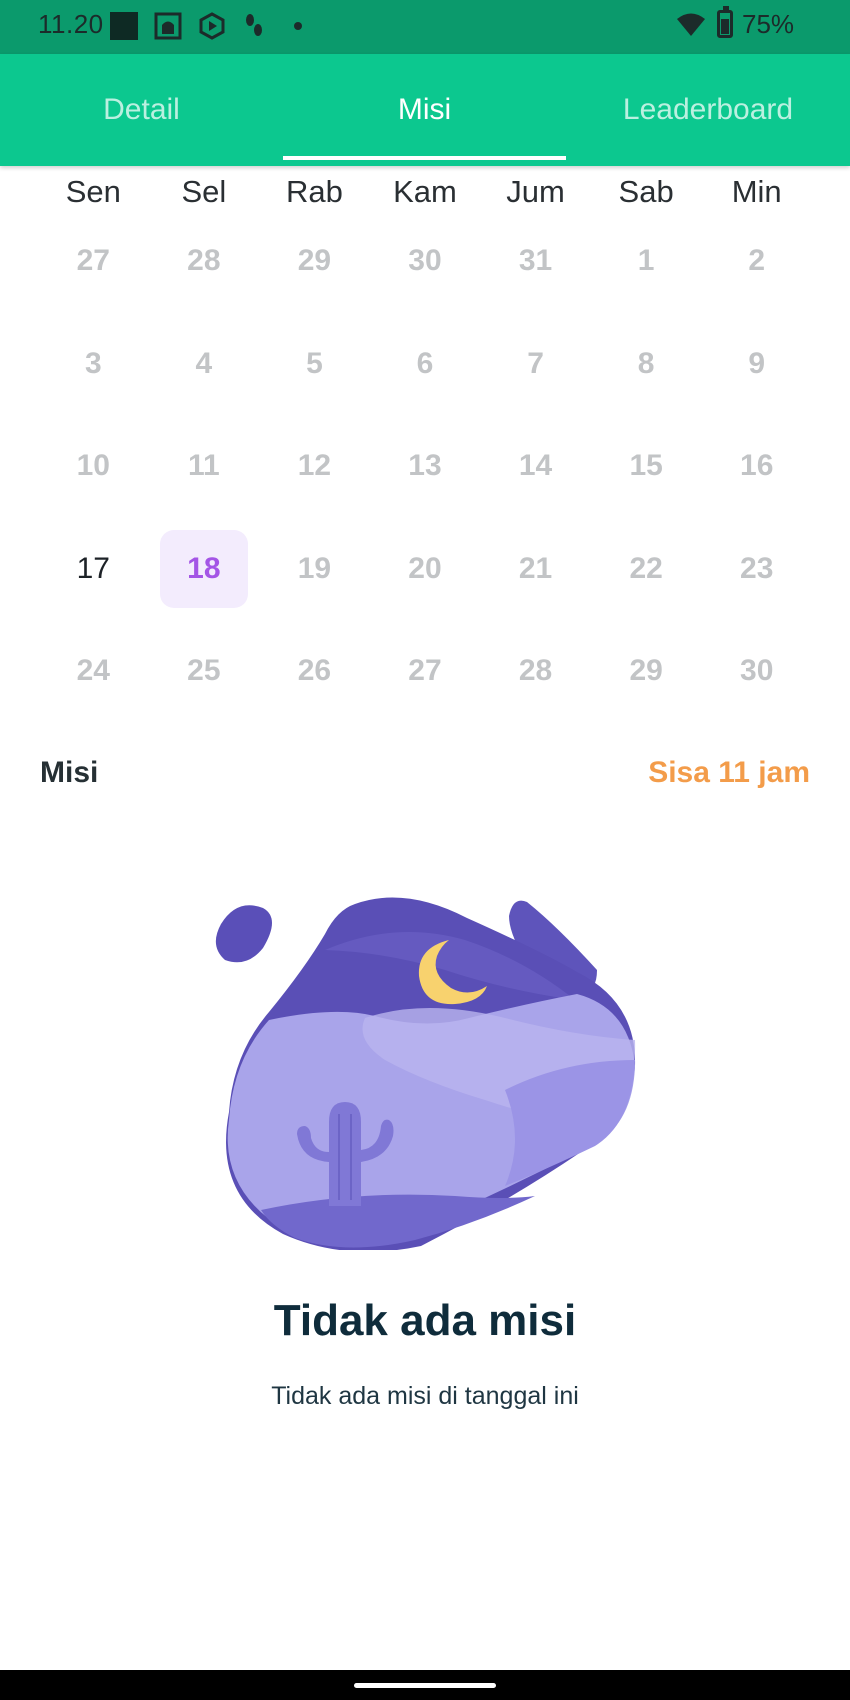 This screenshot has width=850, height=1700. Describe the element at coordinates (425, 778) in the screenshot. I see `mission-header: Misi Sisa 11 jam` at that location.